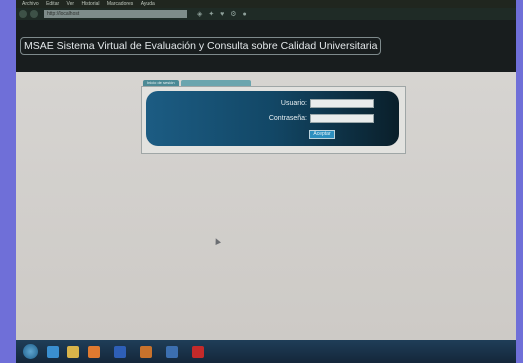 The image size is (523, 363). Describe the element at coordinates (71, 4) in the screenshot. I see `menu-view: Ver` at that location.